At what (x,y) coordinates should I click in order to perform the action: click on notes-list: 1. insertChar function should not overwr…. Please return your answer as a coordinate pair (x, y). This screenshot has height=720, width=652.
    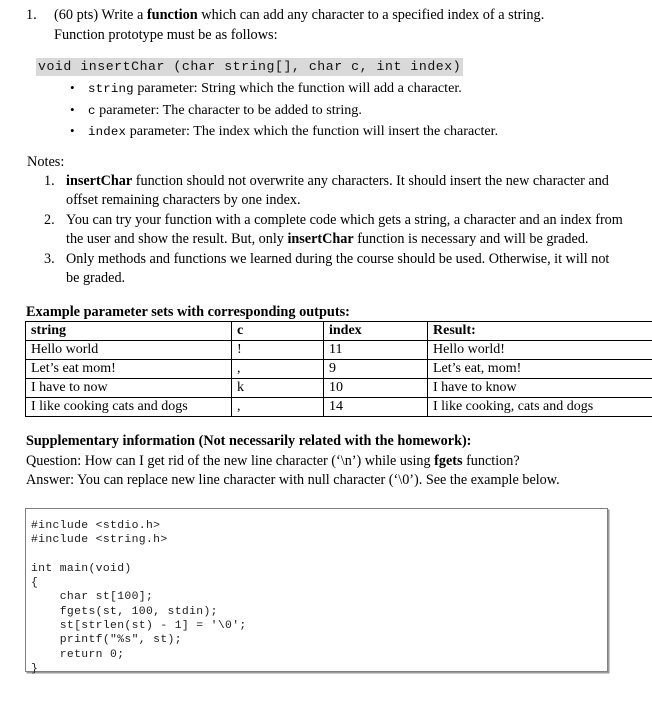
    Looking at the image, I should click on (334, 230).